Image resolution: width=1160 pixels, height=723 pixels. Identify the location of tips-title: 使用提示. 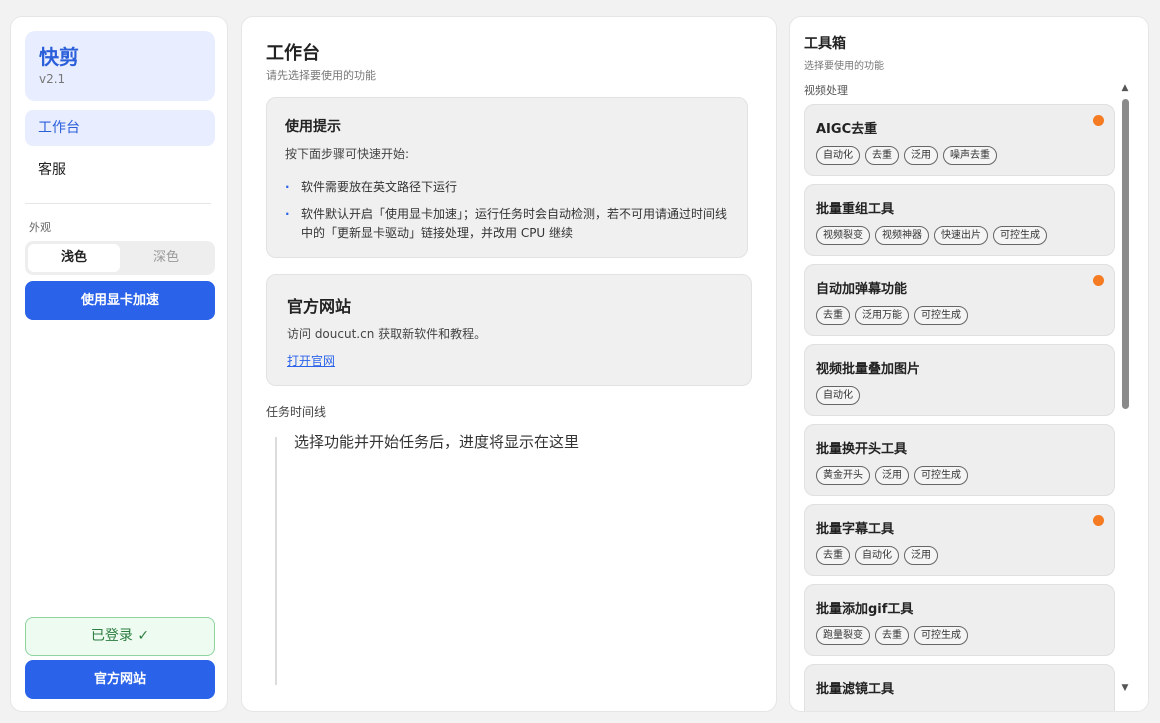
(313, 127).